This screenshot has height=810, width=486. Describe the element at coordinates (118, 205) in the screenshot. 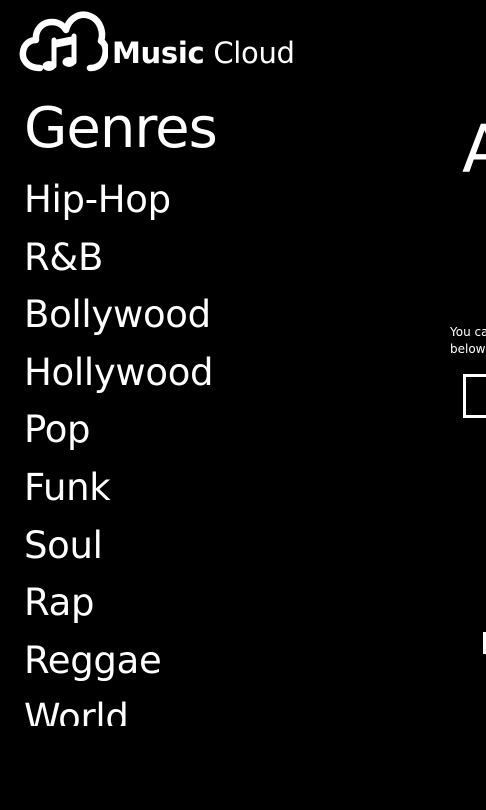

I see `genre-item-hip-hop: Hip-Hop` at that location.